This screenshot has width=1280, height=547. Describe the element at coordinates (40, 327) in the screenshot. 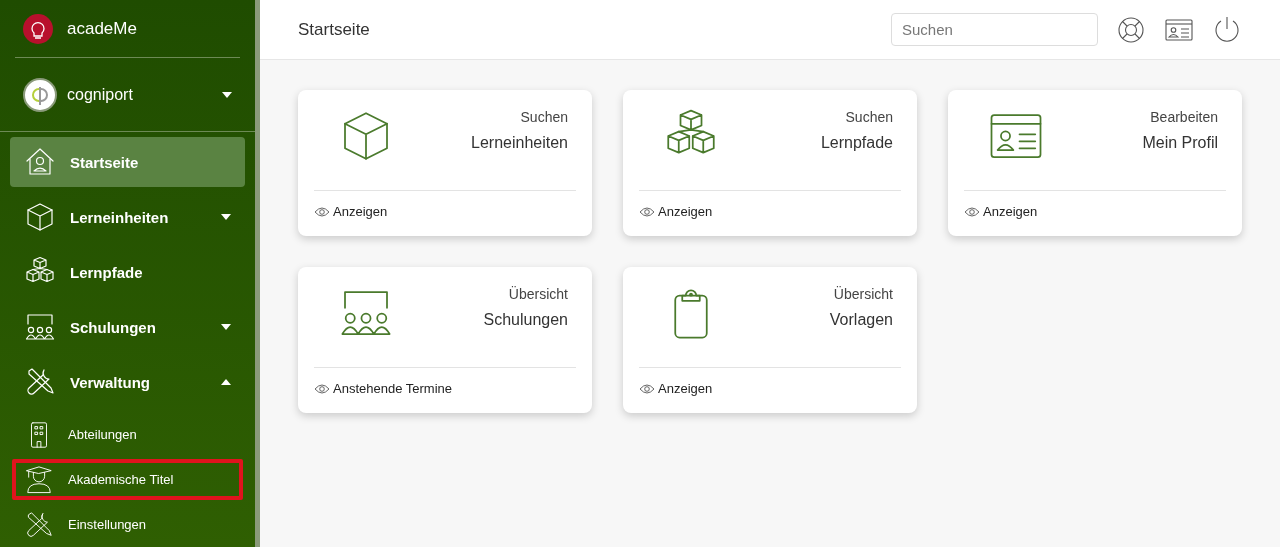

I see `classroom-icon` at that location.